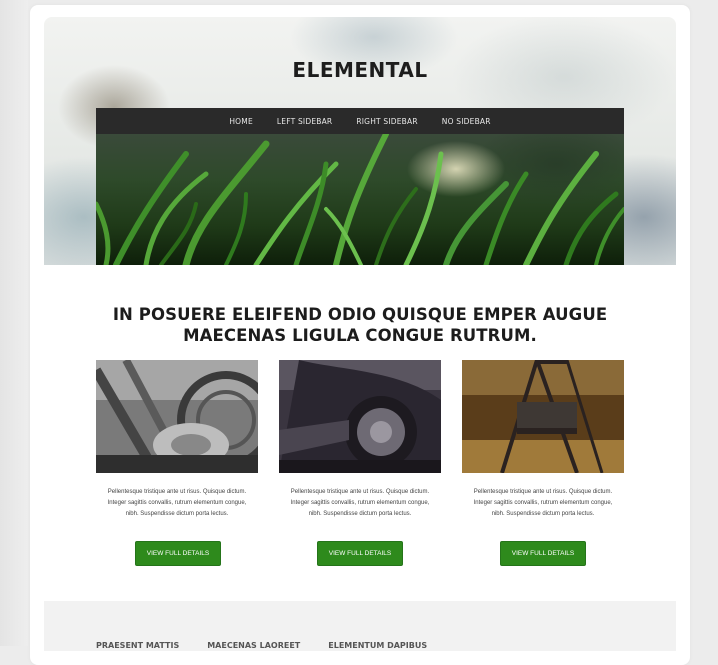 The image size is (718, 665). What do you see at coordinates (241, 121) in the screenshot?
I see `nav-item-home: HOME` at bounding box center [241, 121].